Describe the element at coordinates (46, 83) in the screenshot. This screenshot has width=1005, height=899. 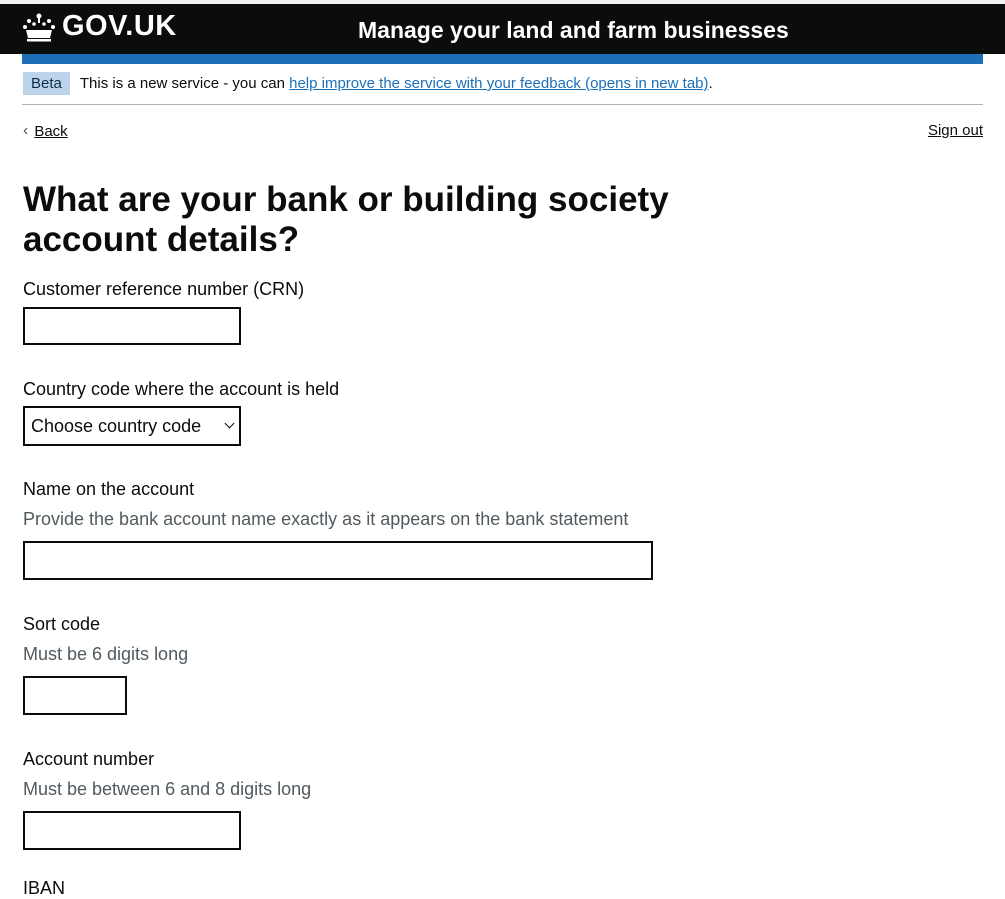
I see `beta-tag: Beta` at that location.